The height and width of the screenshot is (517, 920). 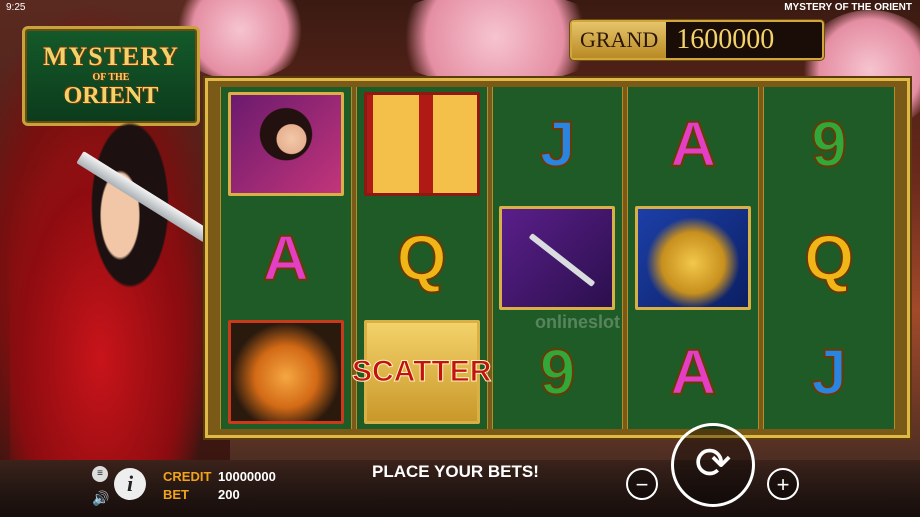 I want to click on logo-line-3: ORIENT, so click(x=111, y=96).